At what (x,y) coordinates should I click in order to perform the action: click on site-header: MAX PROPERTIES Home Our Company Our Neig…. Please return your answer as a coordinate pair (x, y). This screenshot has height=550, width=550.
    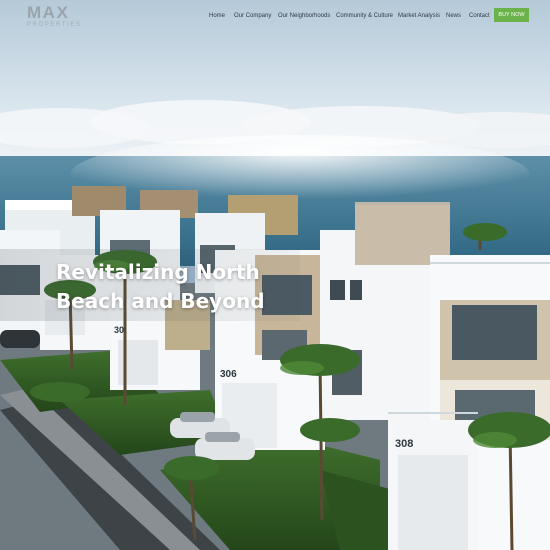
    Looking at the image, I should click on (275, 16).